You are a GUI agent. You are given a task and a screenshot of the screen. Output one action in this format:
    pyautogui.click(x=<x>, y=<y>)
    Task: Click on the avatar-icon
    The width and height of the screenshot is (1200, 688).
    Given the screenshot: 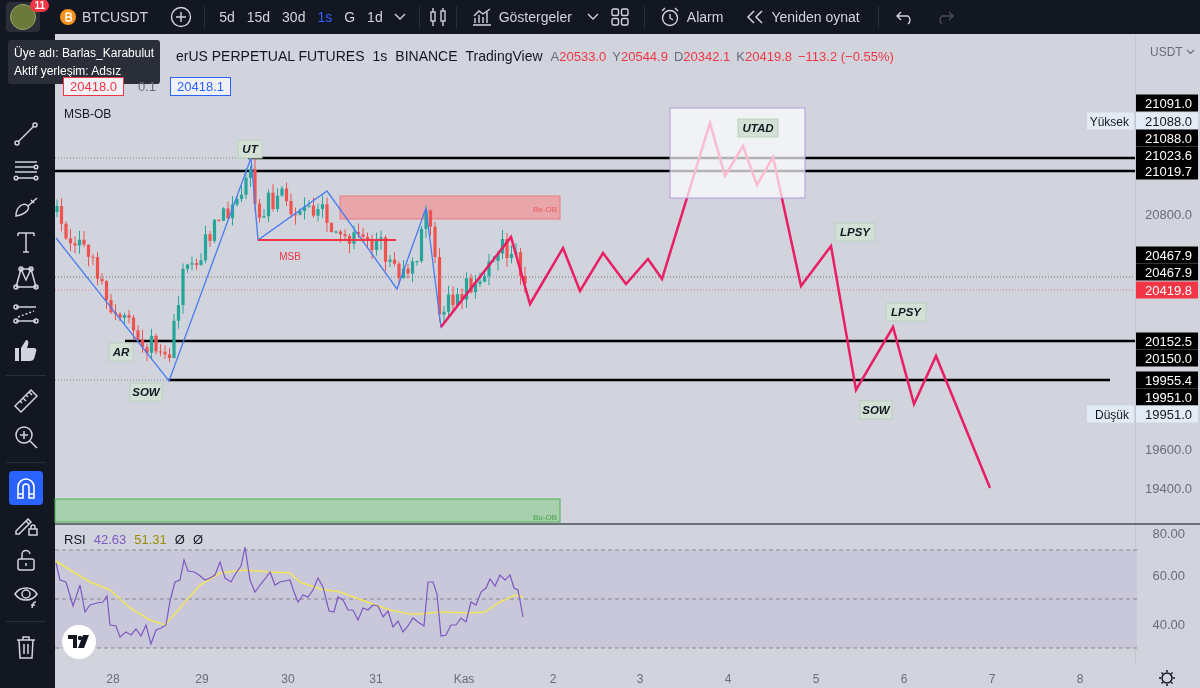 What is the action you would take?
    pyautogui.click(x=23, y=17)
    